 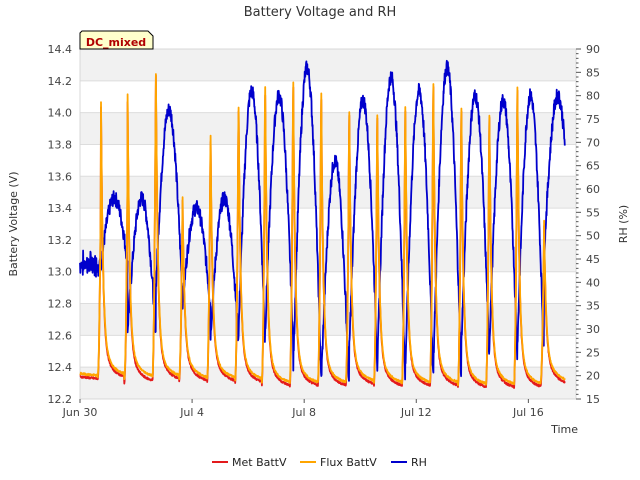 I want to click on legend-label-flux-battv: Flux BattV, so click(x=348, y=462).